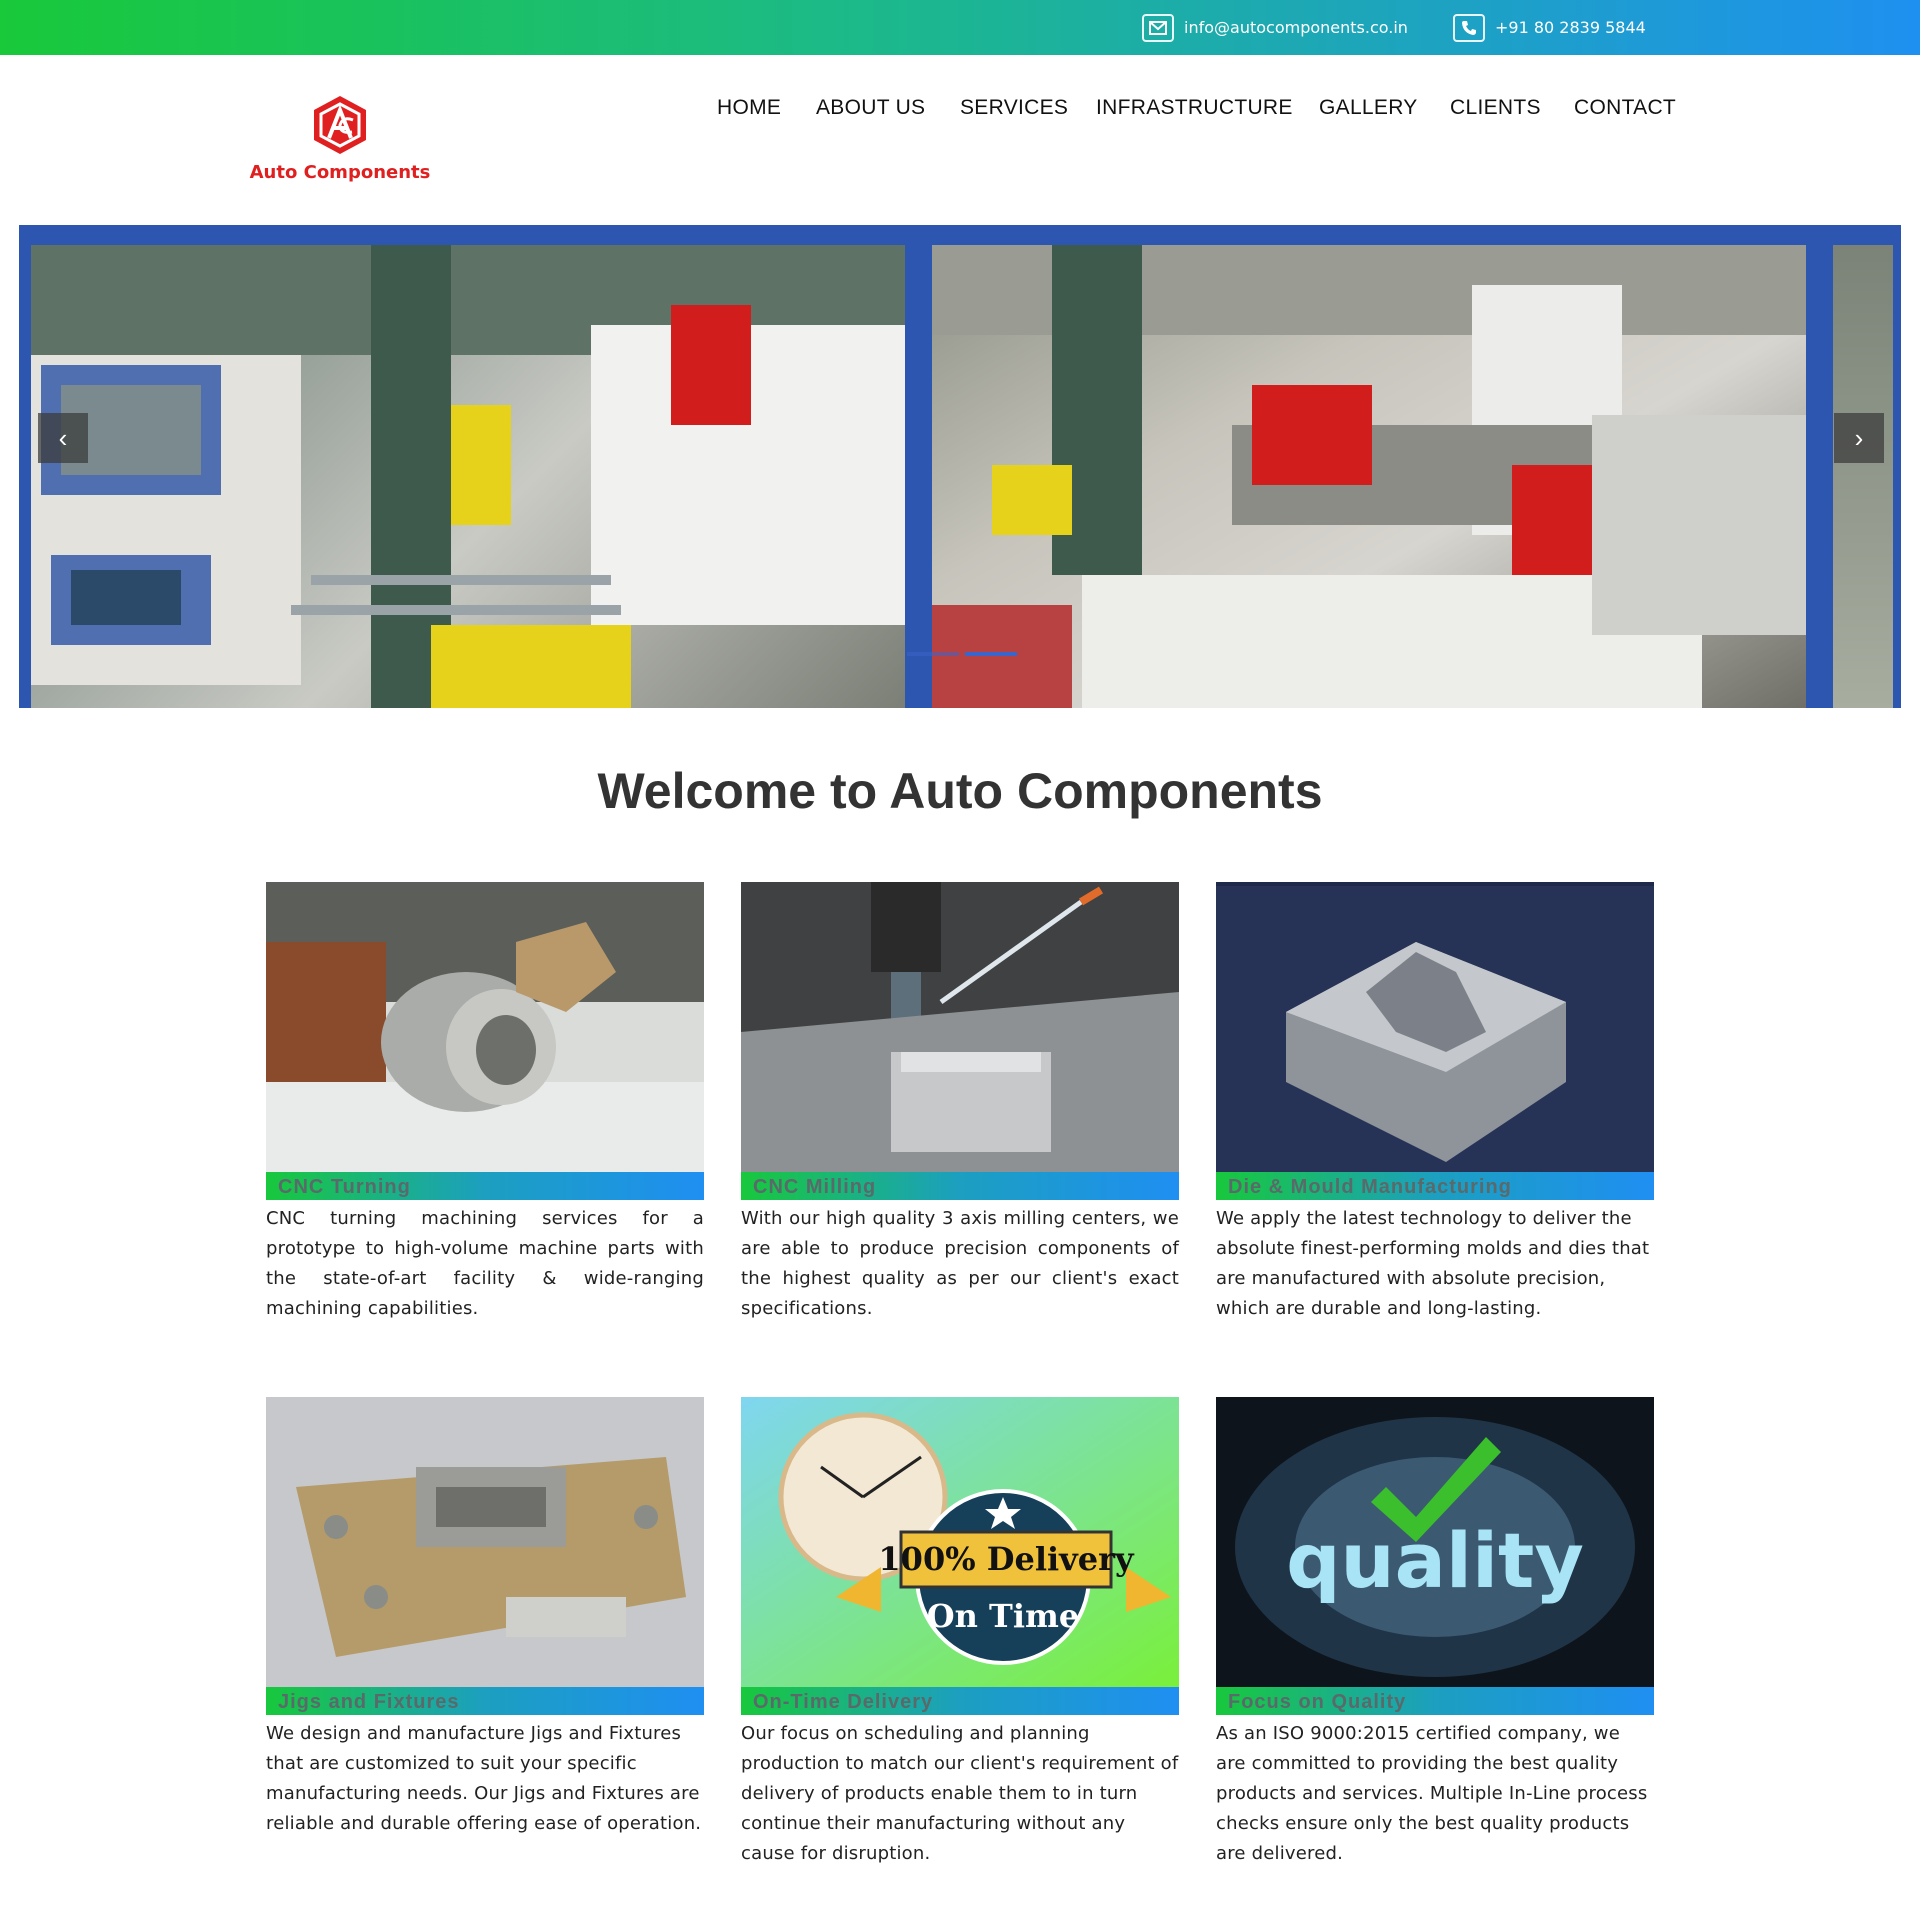 The height and width of the screenshot is (1912, 1920). I want to click on nav-clients: CLIENTS, so click(1495, 108).